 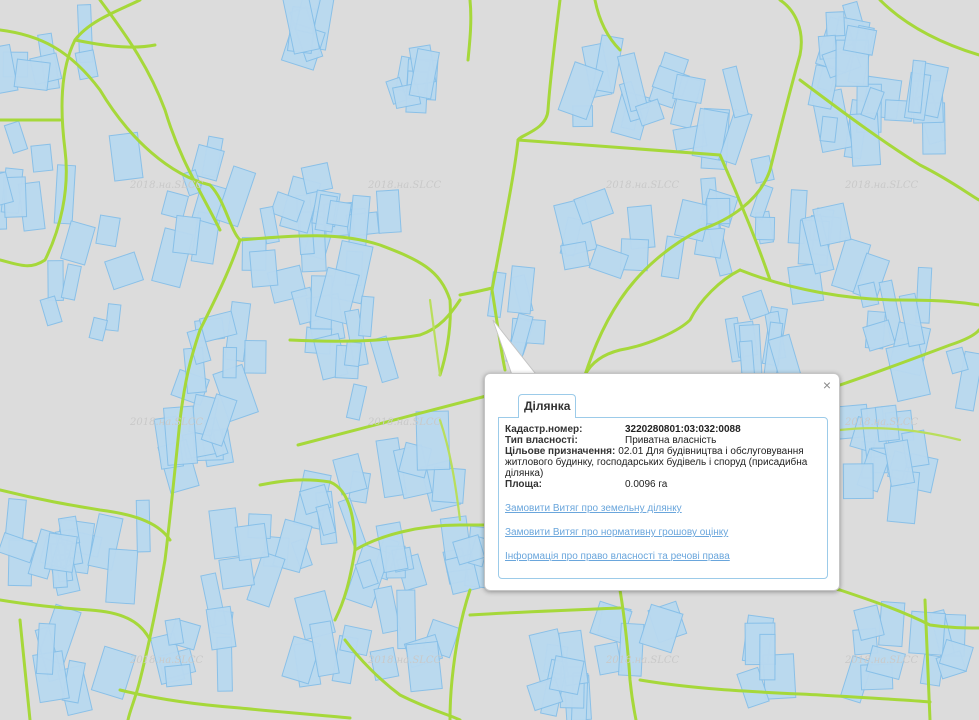 What do you see at coordinates (523, 484) in the screenshot?
I see `area-label: Площа:` at bounding box center [523, 484].